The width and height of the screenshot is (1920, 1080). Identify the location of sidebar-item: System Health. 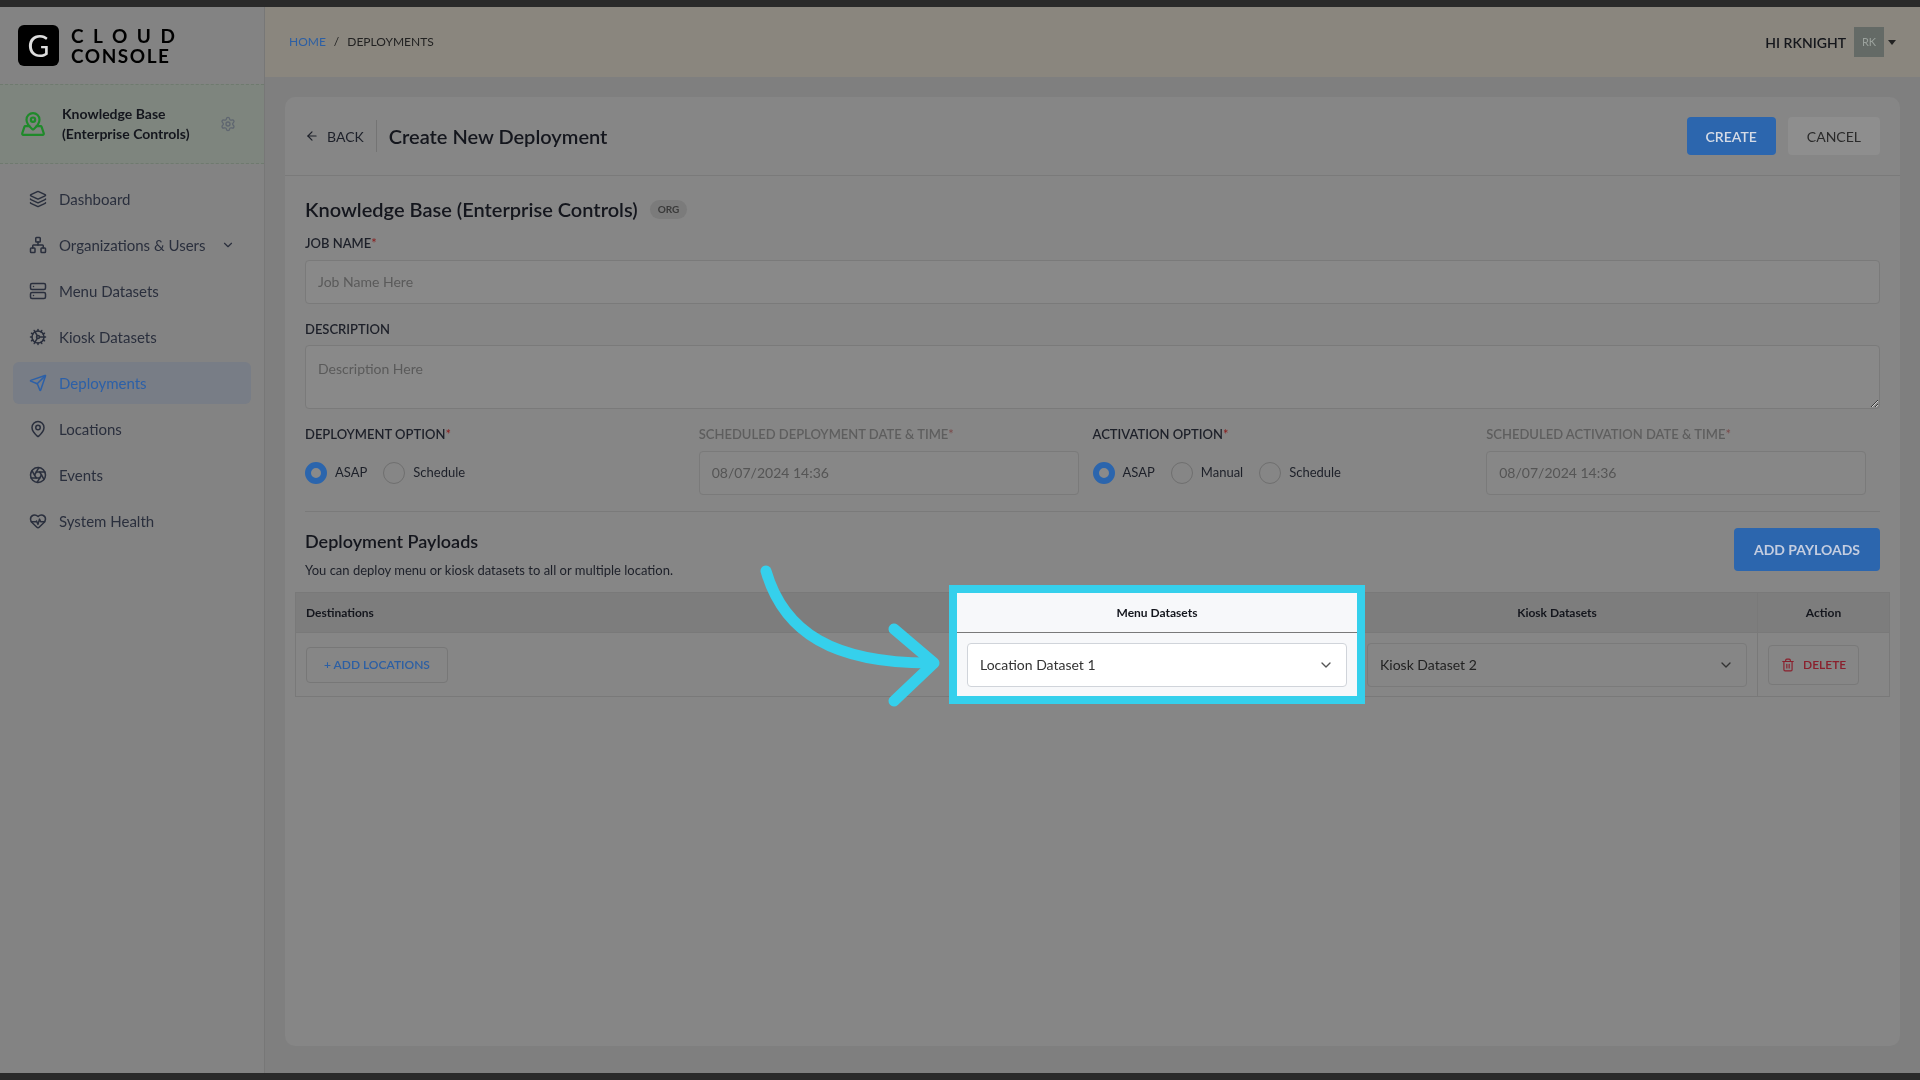
(132, 521).